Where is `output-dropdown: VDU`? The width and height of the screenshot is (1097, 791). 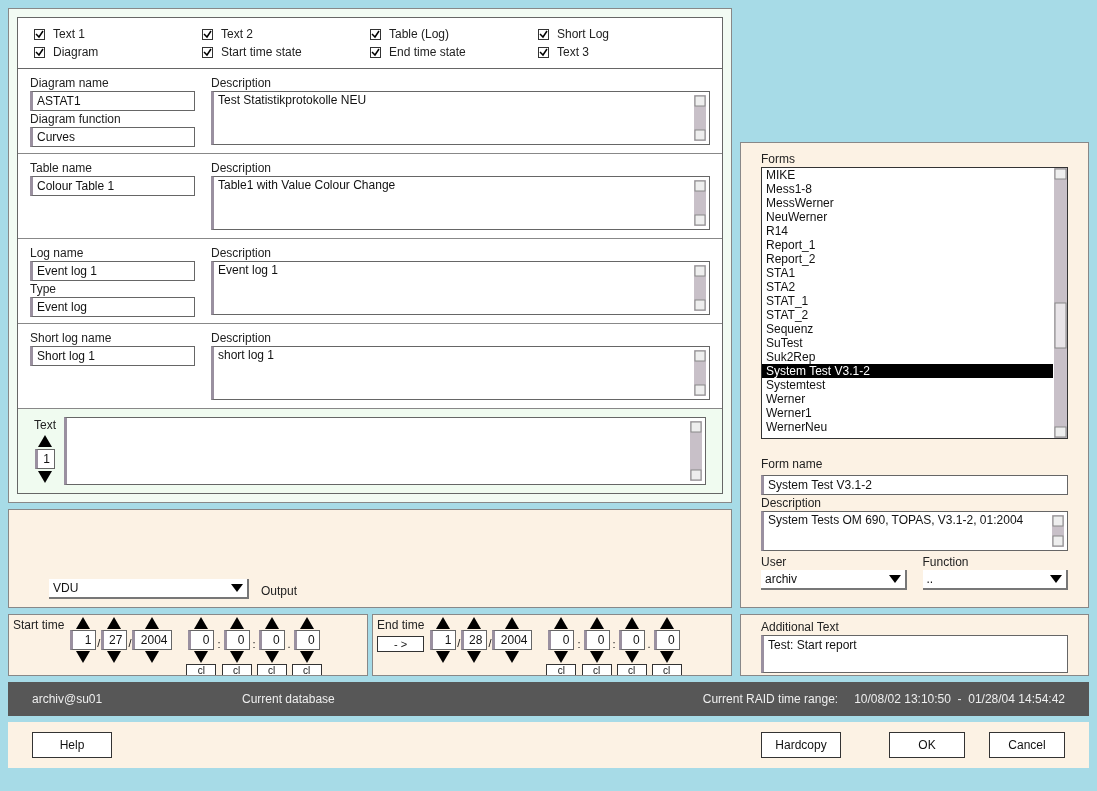 output-dropdown: VDU is located at coordinates (149, 589).